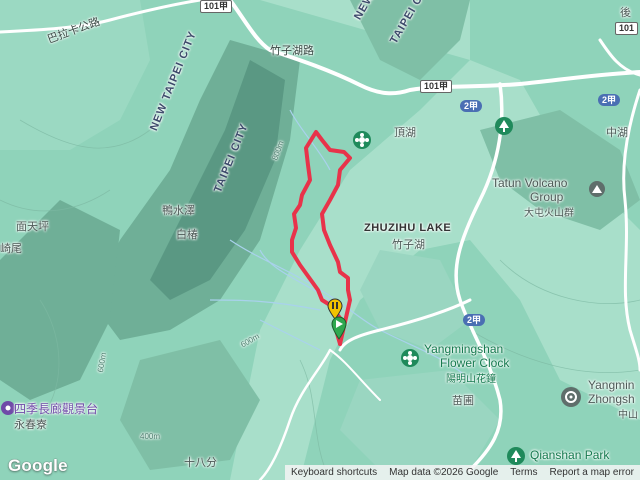 The image size is (640, 480). Describe the element at coordinates (178, 211) in the screenshot. I see `village-label-yashuize: 鴨水澤` at that location.